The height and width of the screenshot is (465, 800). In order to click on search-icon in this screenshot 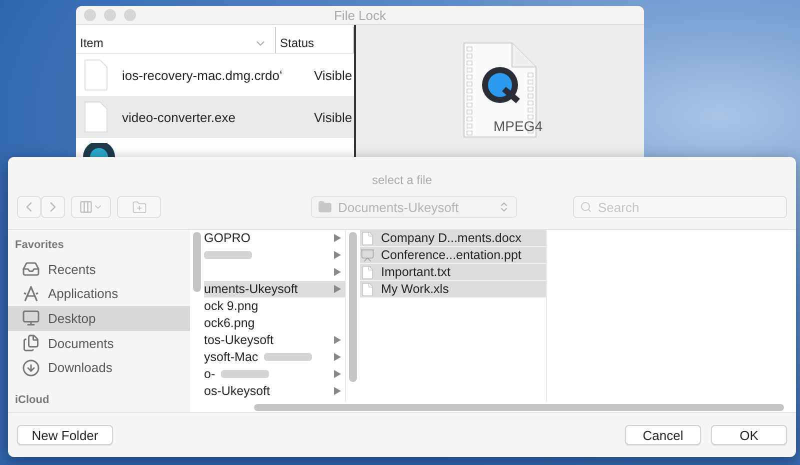, I will do `click(586, 207)`.